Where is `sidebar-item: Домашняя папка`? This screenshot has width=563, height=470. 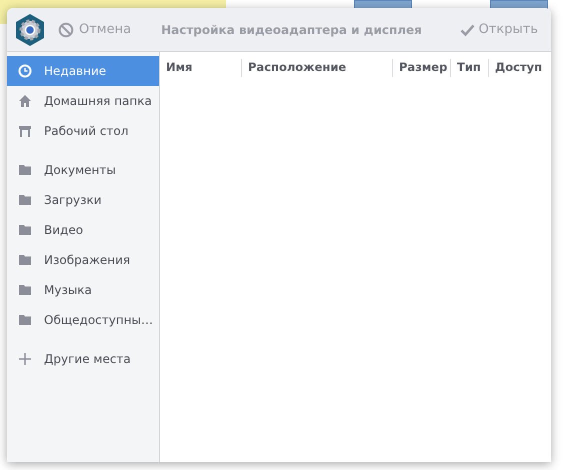 sidebar-item: Домашняя папка is located at coordinates (83, 101).